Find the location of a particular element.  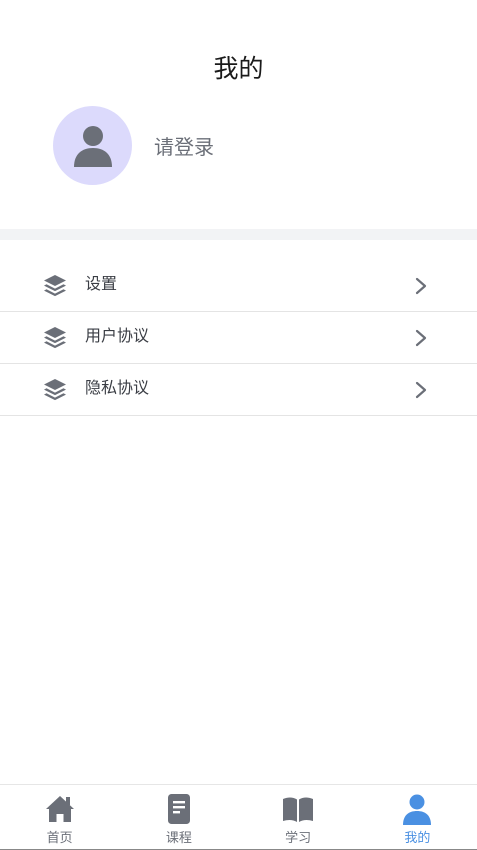

document-icon is located at coordinates (178, 809).